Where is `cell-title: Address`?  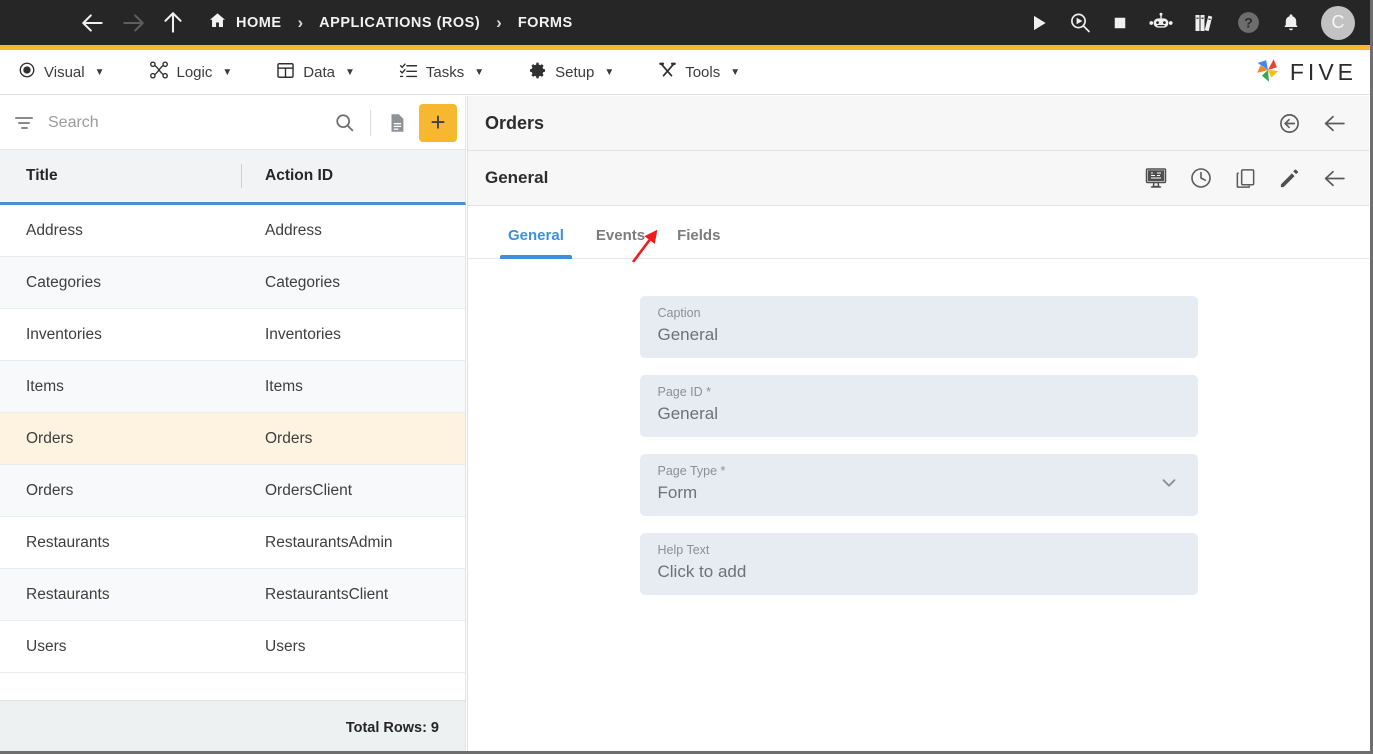
cell-title: Address is located at coordinates (54, 230).